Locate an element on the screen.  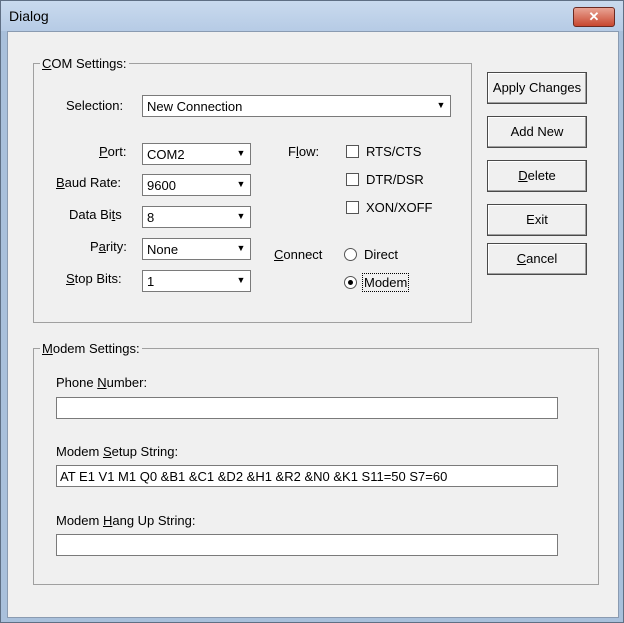
window-title: Dialog is located at coordinates (29, 16).